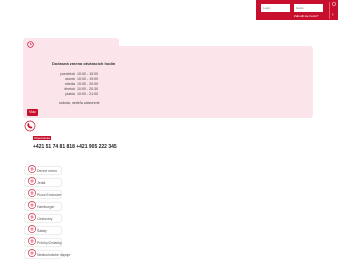 The height and width of the screenshot is (262, 350). I want to click on login-button: O ›, so click(333, 10).